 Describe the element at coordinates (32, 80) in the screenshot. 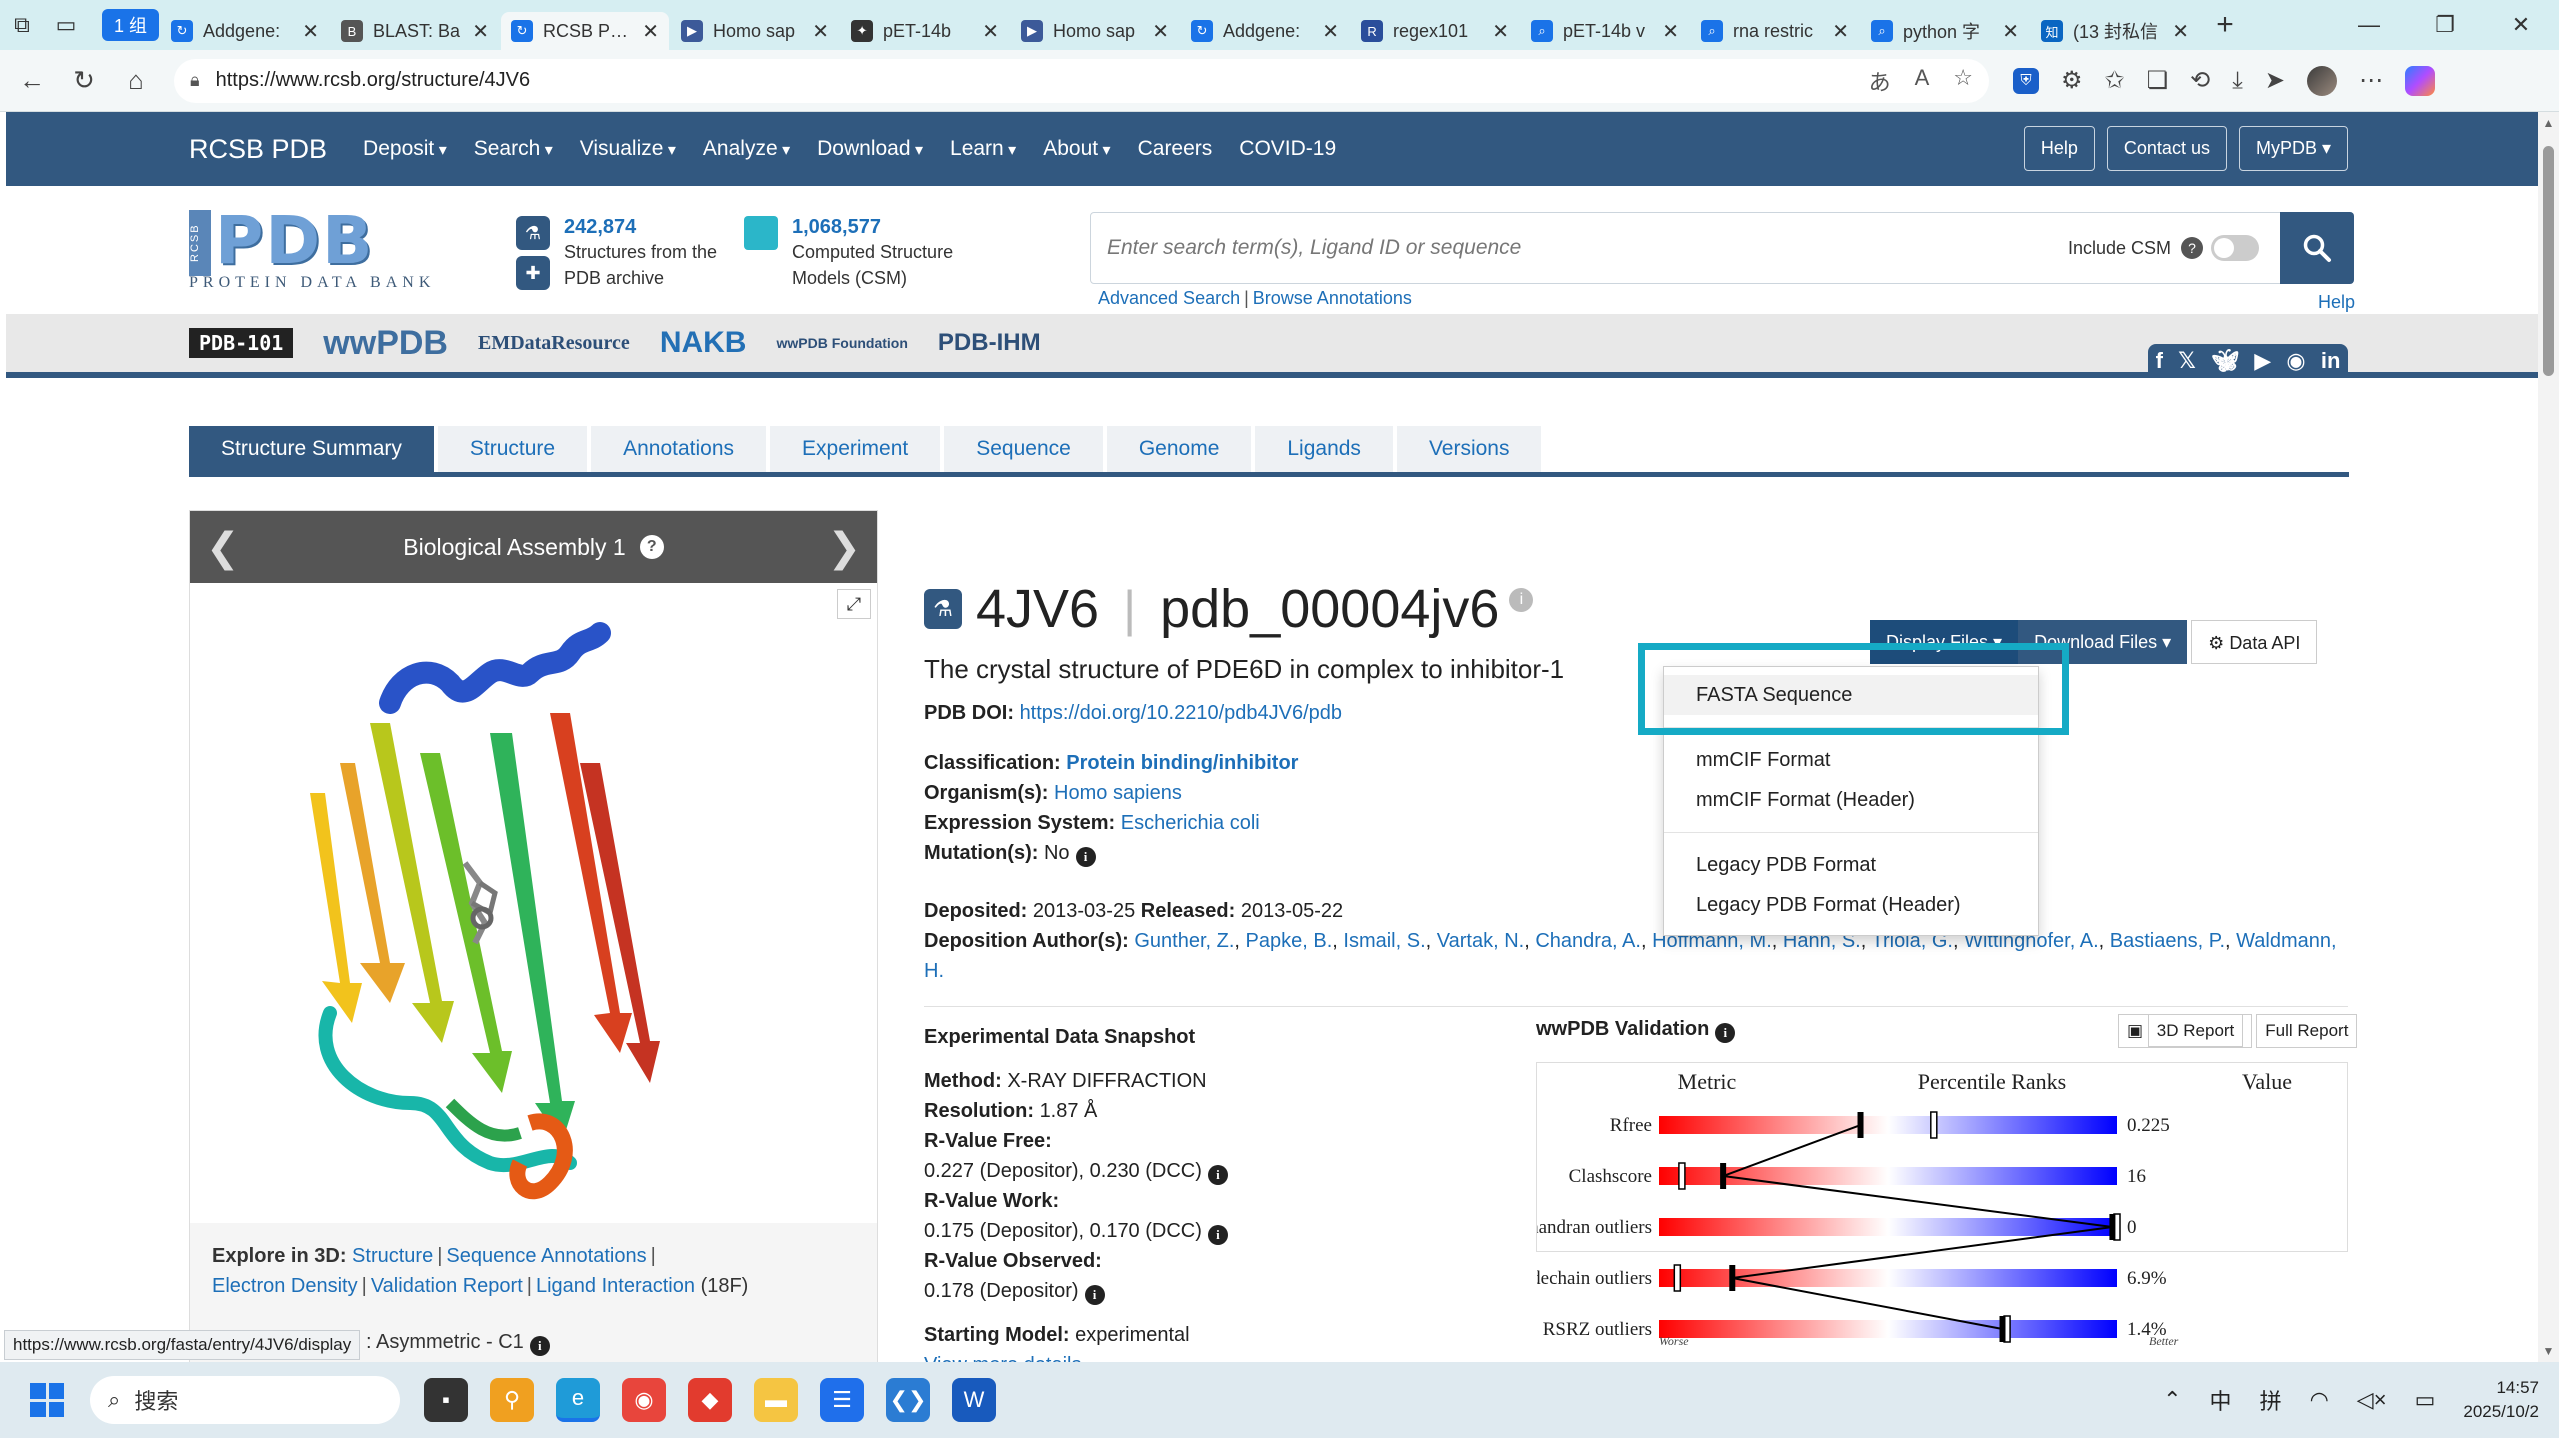

I see `back-icon: ←` at that location.